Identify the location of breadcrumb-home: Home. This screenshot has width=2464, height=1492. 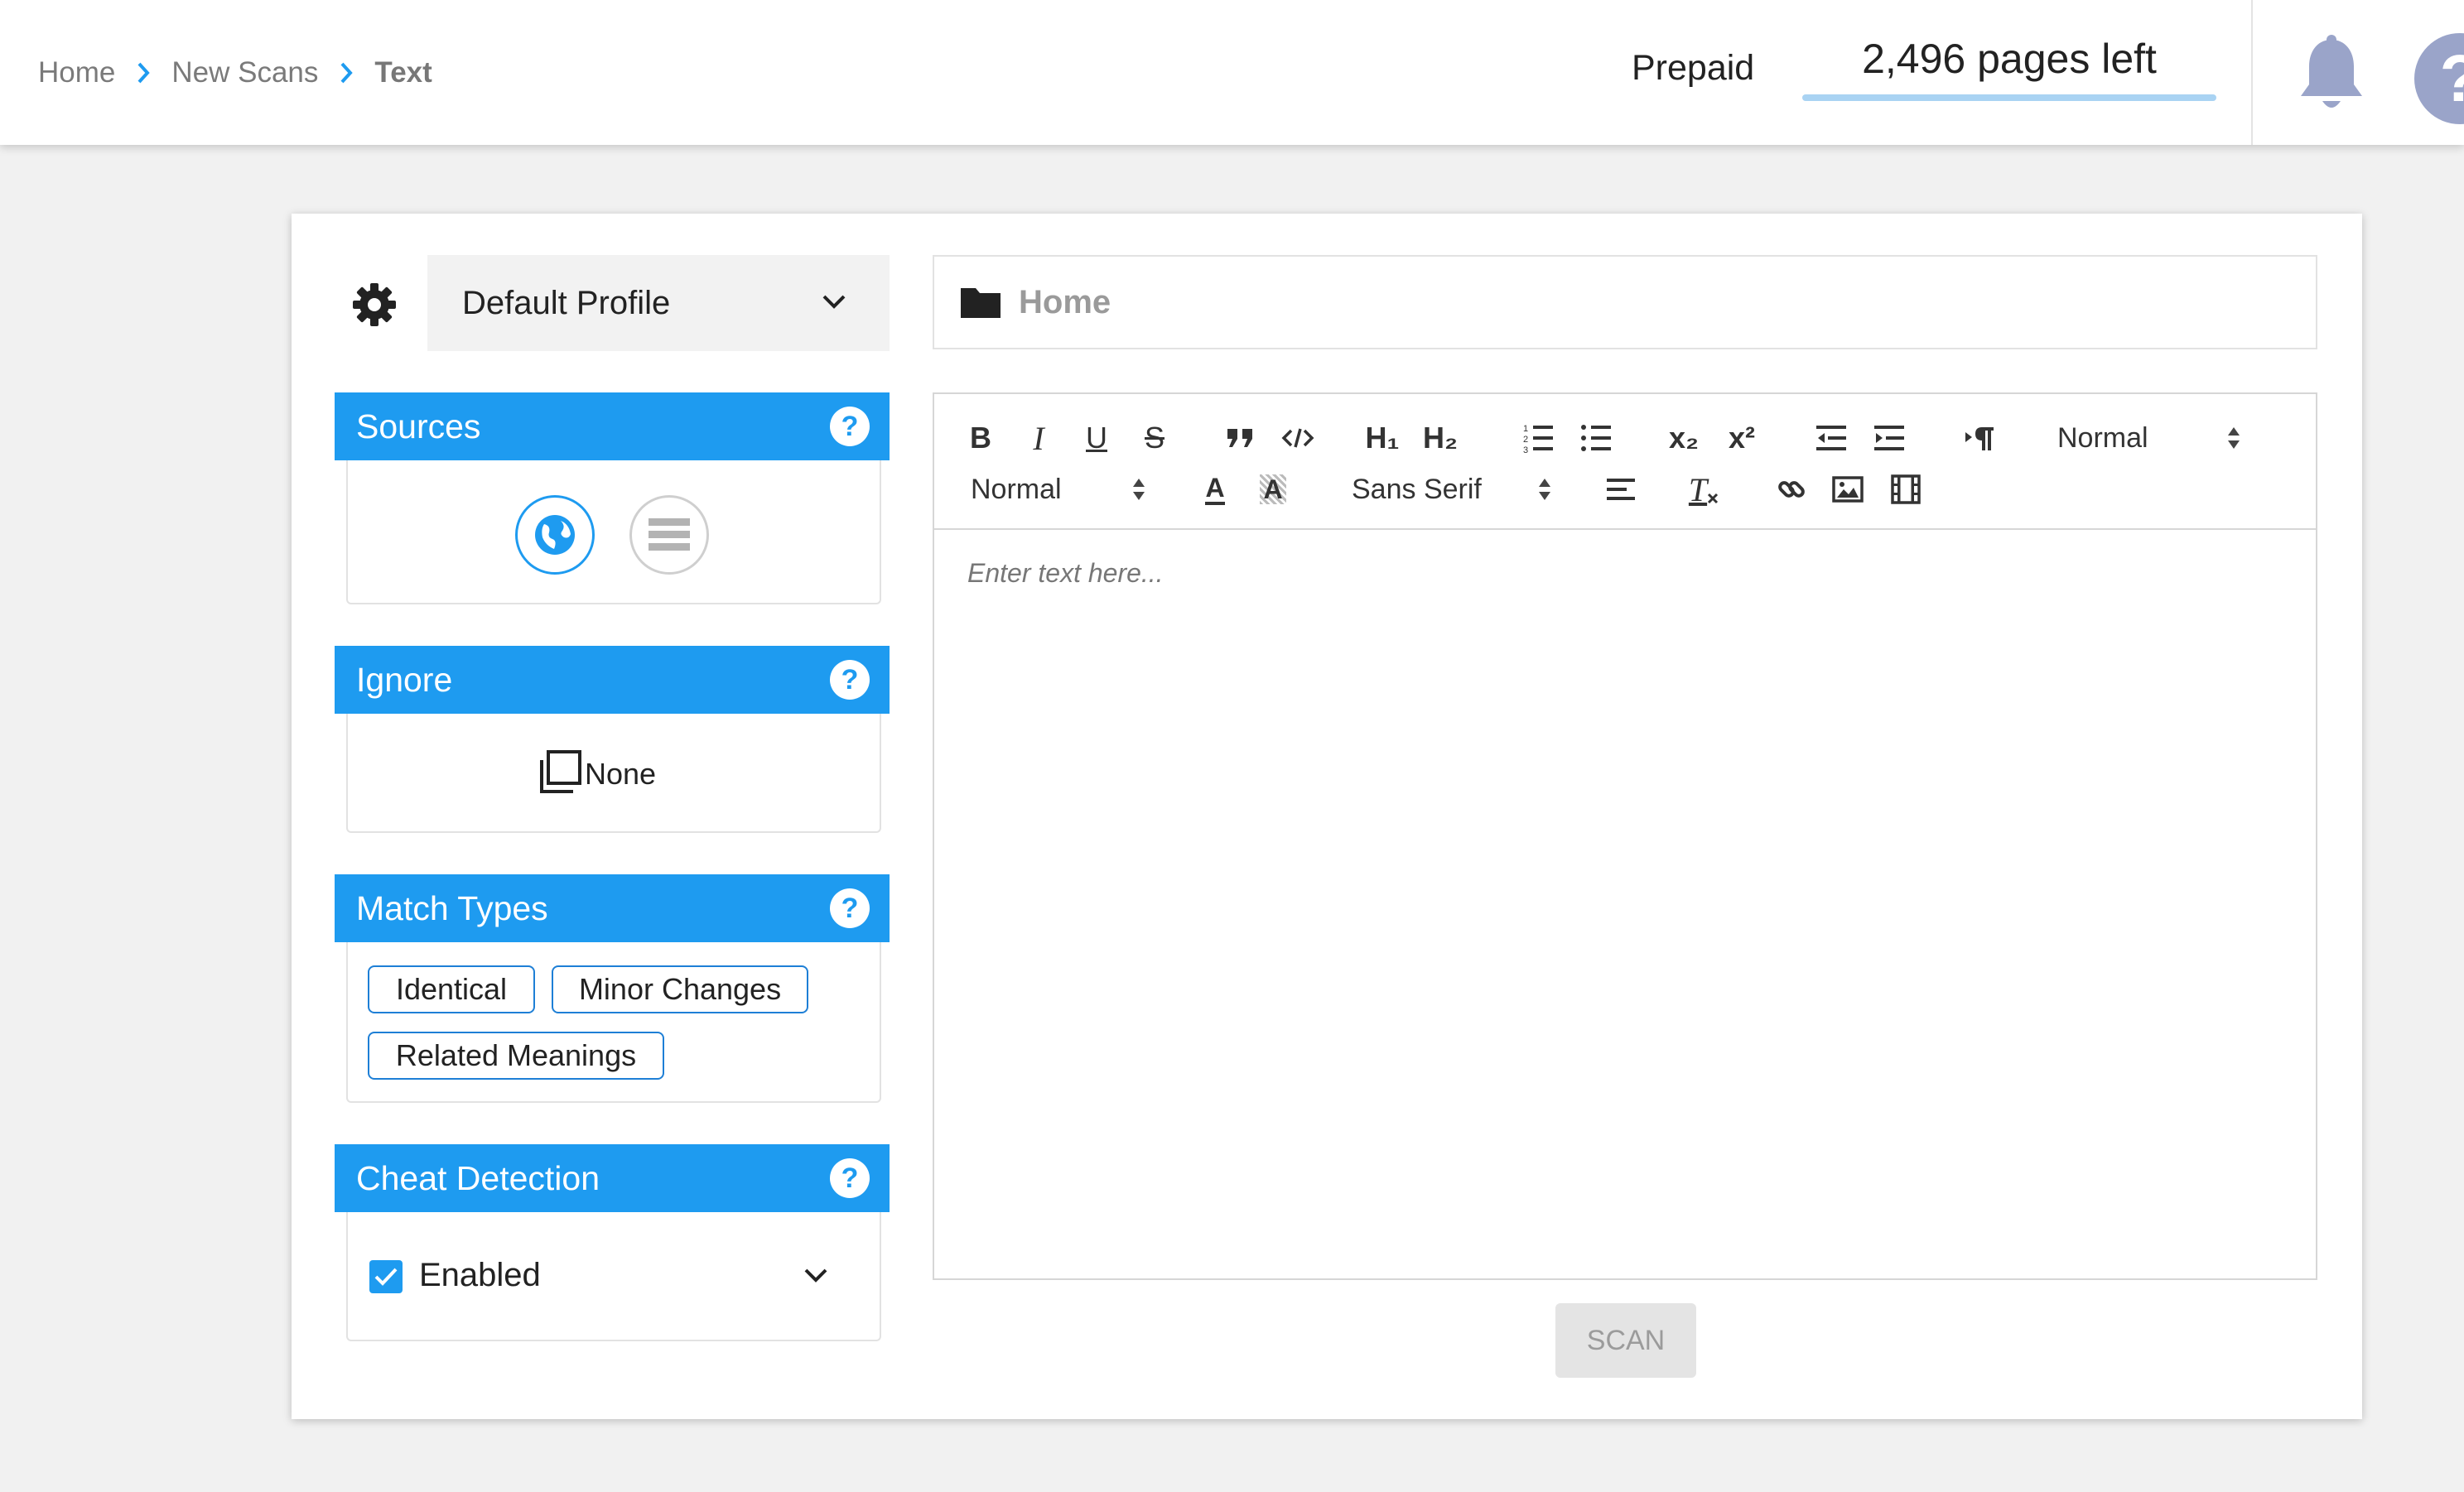
(76, 72).